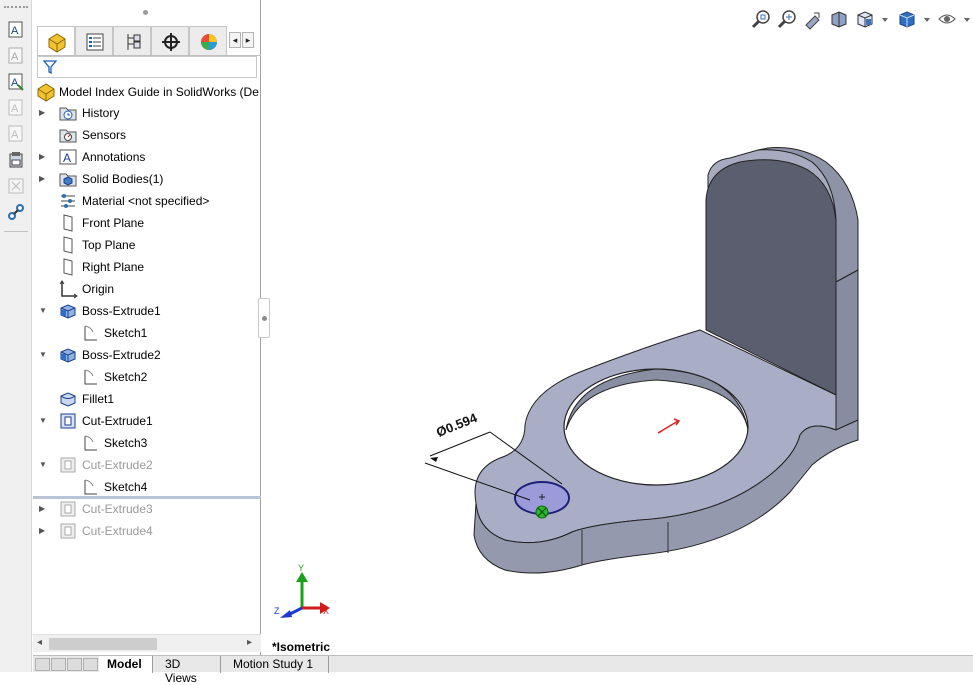 The width and height of the screenshot is (973, 685). I want to click on property-manager-icon, so click(95, 42).